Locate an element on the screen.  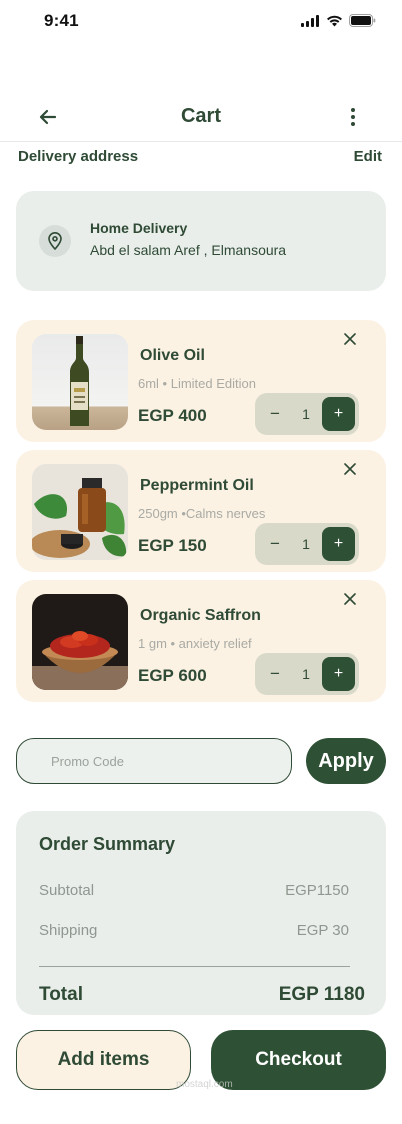
status-icons is located at coordinates (338, 20).